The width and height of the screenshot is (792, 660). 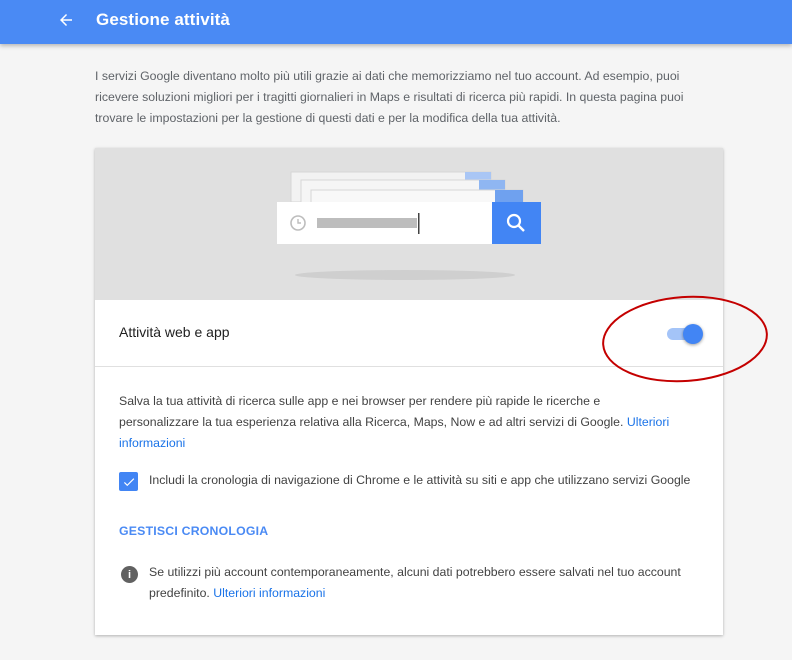 I want to click on manage-history-link: GESTISCI CRONOLOGIA, so click(x=193, y=531).